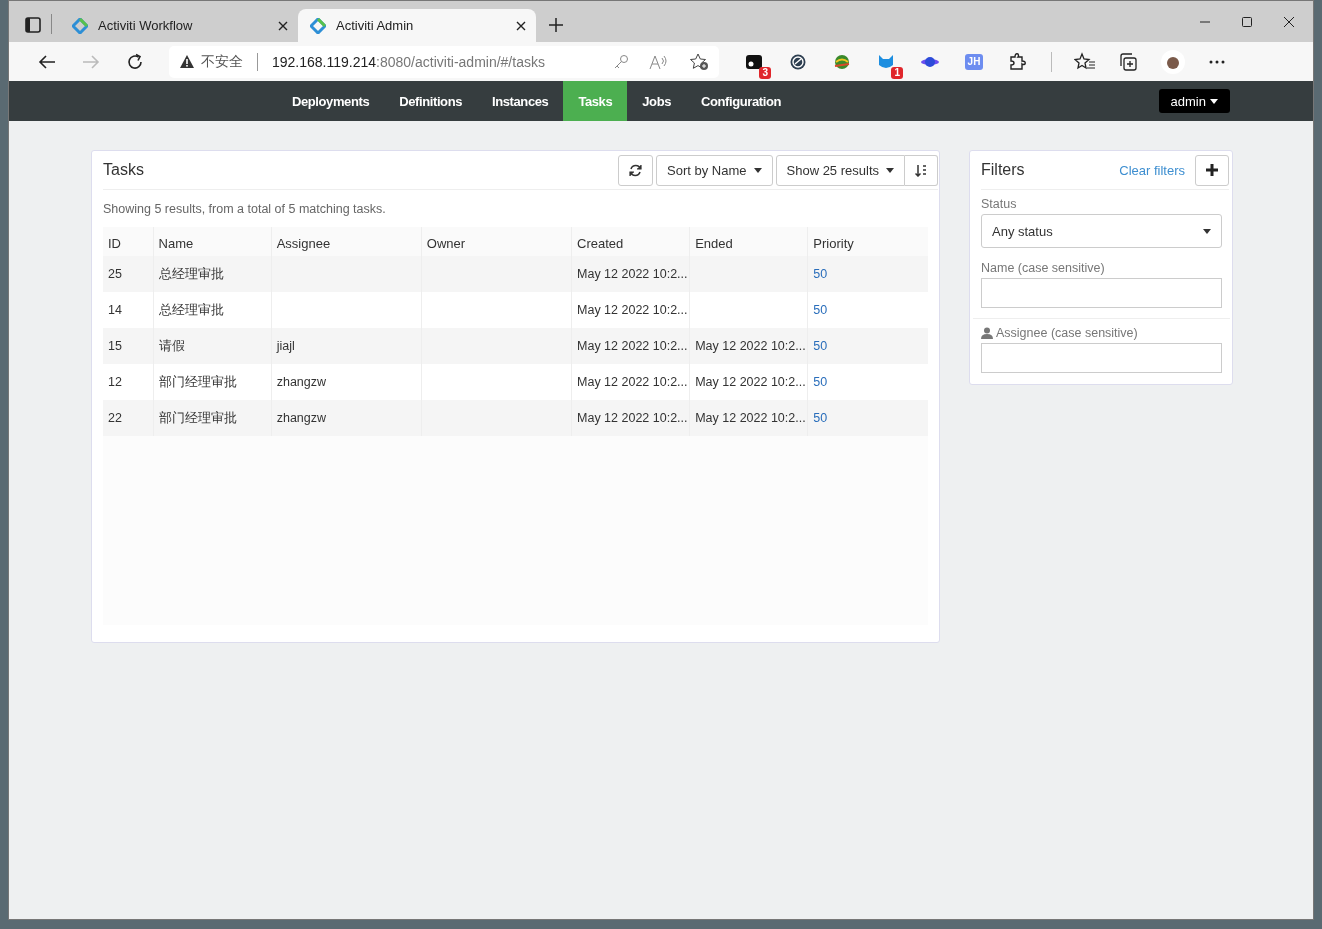 The width and height of the screenshot is (1322, 929). I want to click on sort-order-icon, so click(921, 170).